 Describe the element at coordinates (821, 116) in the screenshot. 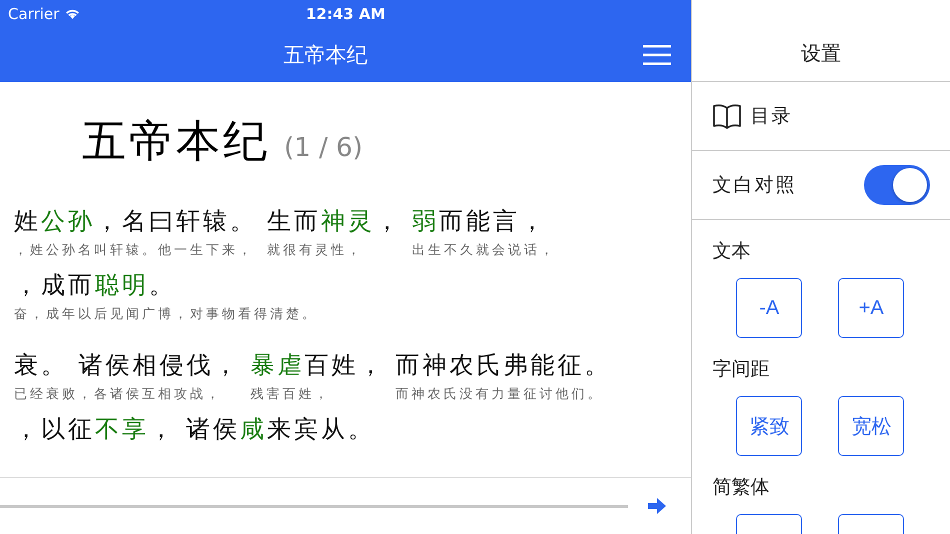

I see `contents-item: 目录` at that location.